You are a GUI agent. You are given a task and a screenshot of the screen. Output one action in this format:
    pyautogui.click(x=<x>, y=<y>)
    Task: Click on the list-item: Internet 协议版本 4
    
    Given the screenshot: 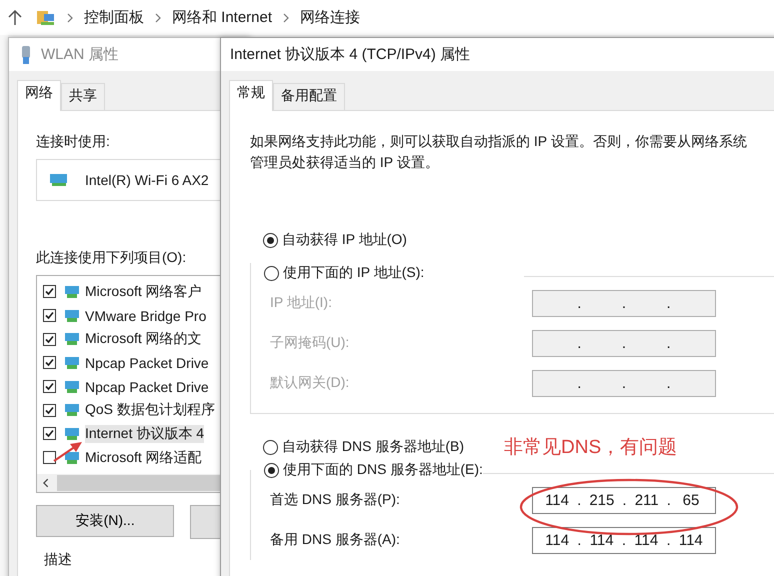 What is the action you would take?
    pyautogui.click(x=145, y=434)
    